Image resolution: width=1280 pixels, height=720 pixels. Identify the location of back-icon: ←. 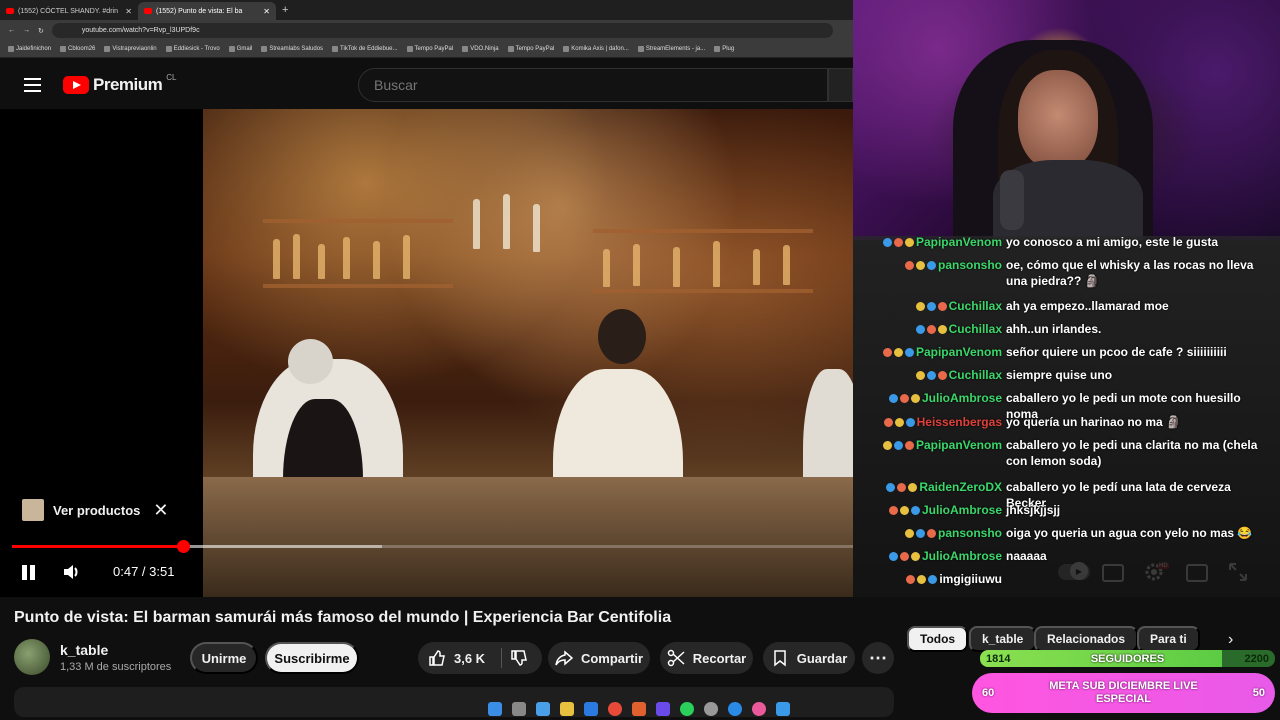
(11, 30).